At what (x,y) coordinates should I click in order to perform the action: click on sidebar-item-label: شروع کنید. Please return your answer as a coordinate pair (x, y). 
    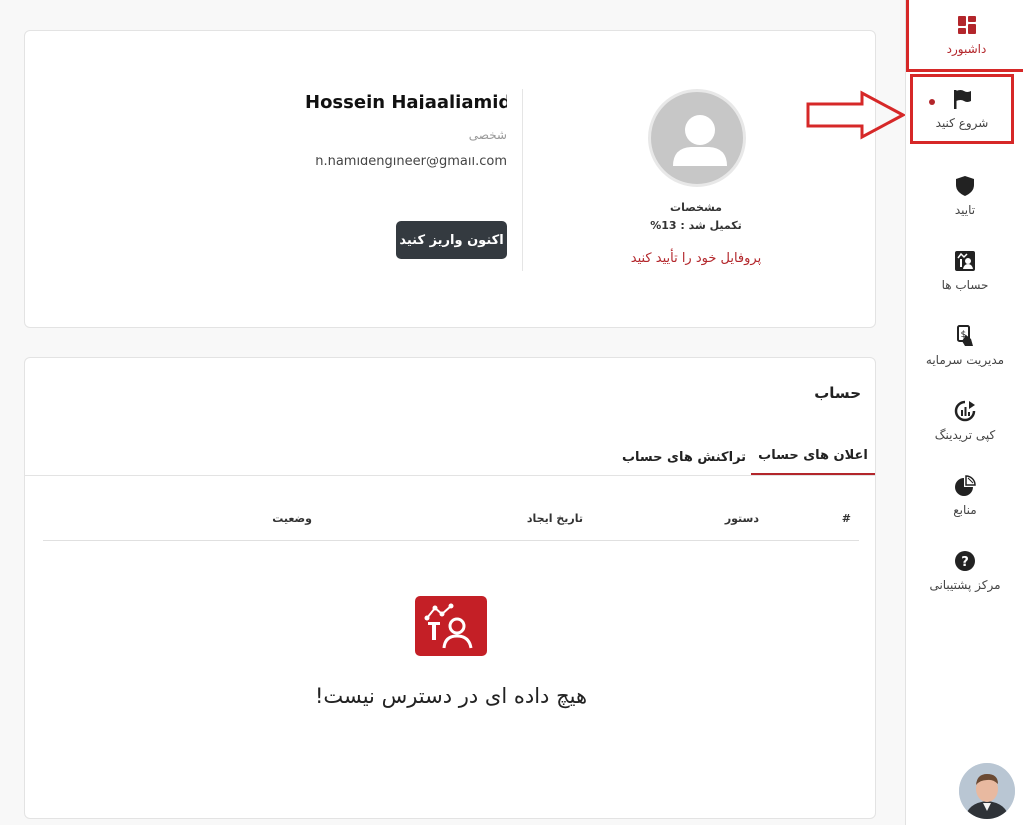
    Looking at the image, I should click on (962, 123).